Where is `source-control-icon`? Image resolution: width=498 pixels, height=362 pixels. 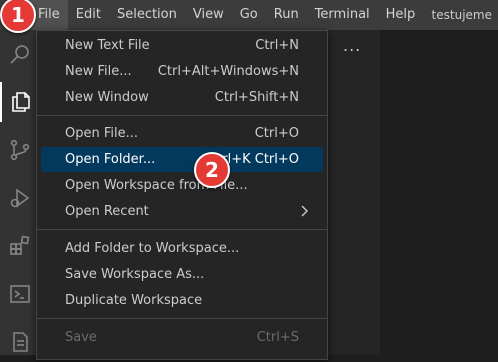 source-control-icon is located at coordinates (20, 150).